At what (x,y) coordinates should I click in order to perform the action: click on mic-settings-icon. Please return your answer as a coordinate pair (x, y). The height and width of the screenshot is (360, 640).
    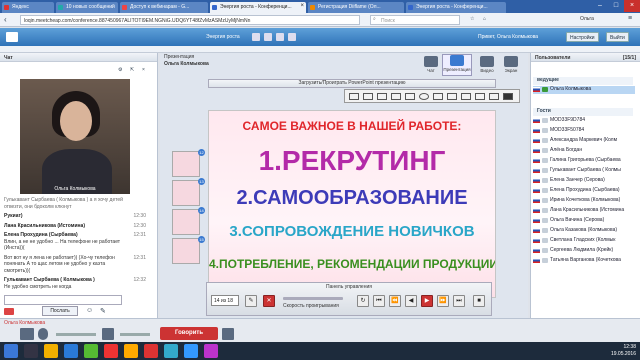
    Looking at the image, I should click on (228, 334).